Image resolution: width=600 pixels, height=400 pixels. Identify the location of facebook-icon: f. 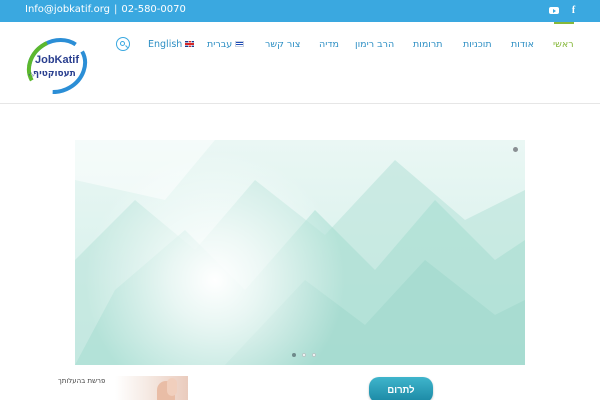
(573, 10).